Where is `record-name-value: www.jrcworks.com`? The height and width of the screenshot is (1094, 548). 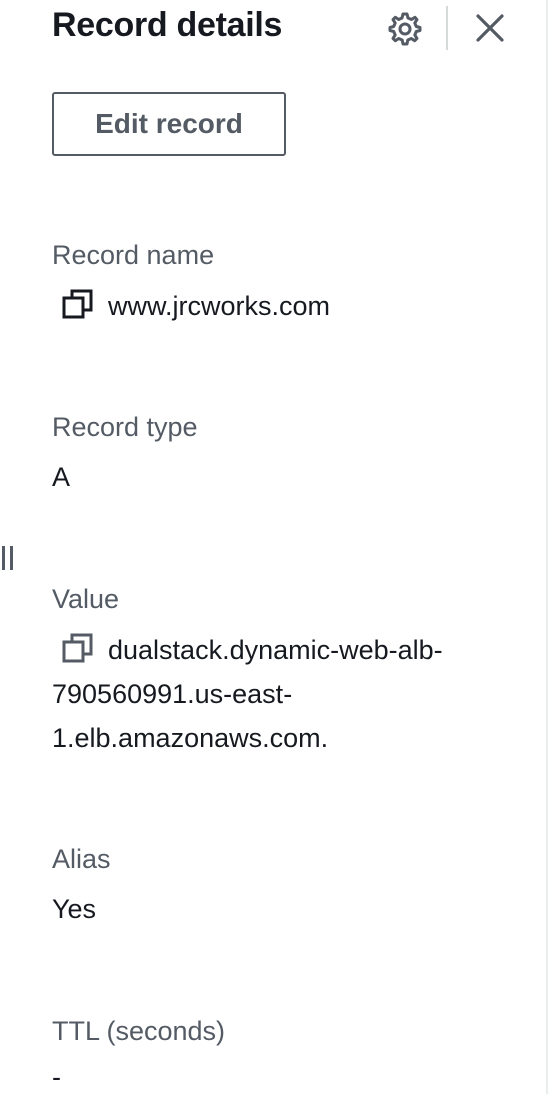
record-name-value: www.jrcworks.com is located at coordinates (219, 306).